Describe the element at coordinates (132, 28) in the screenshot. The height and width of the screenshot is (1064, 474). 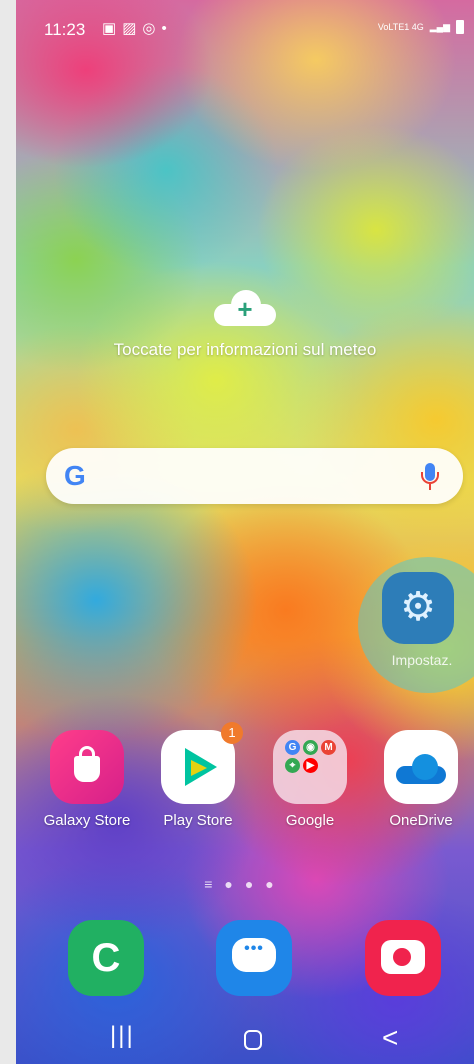
I see `gallery-icon: ▨` at that location.